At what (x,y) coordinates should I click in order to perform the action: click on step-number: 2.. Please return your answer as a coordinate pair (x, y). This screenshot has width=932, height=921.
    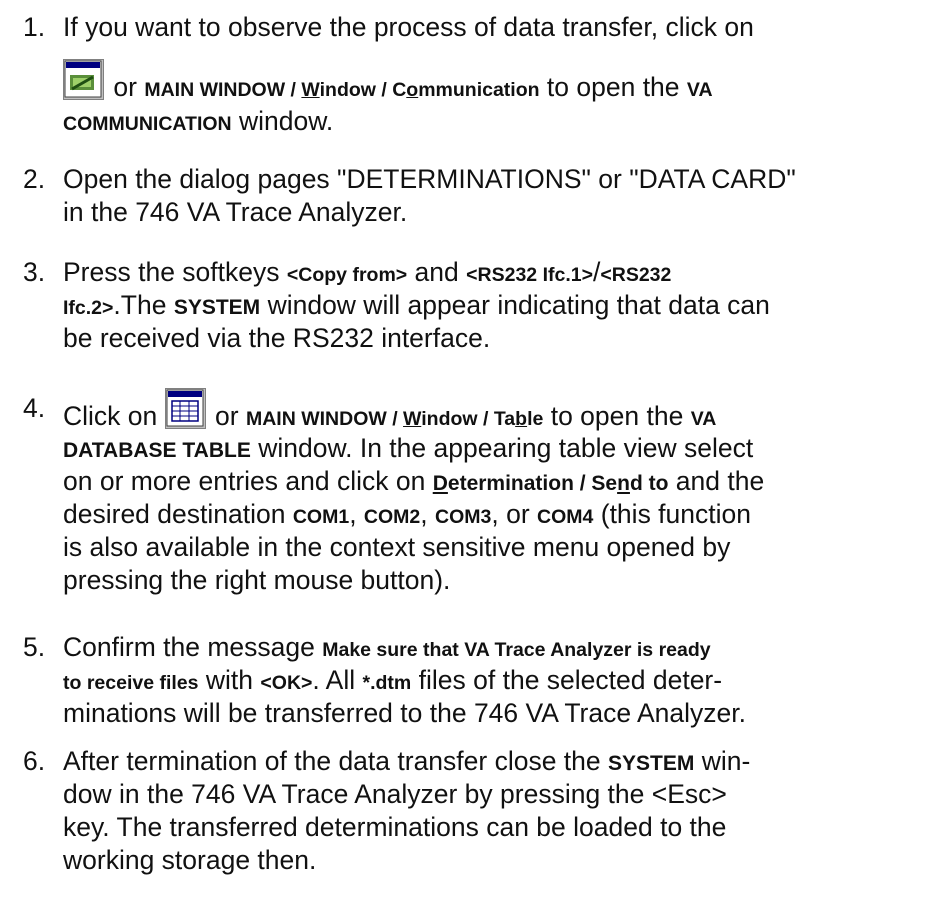
    Looking at the image, I should click on (34, 179).